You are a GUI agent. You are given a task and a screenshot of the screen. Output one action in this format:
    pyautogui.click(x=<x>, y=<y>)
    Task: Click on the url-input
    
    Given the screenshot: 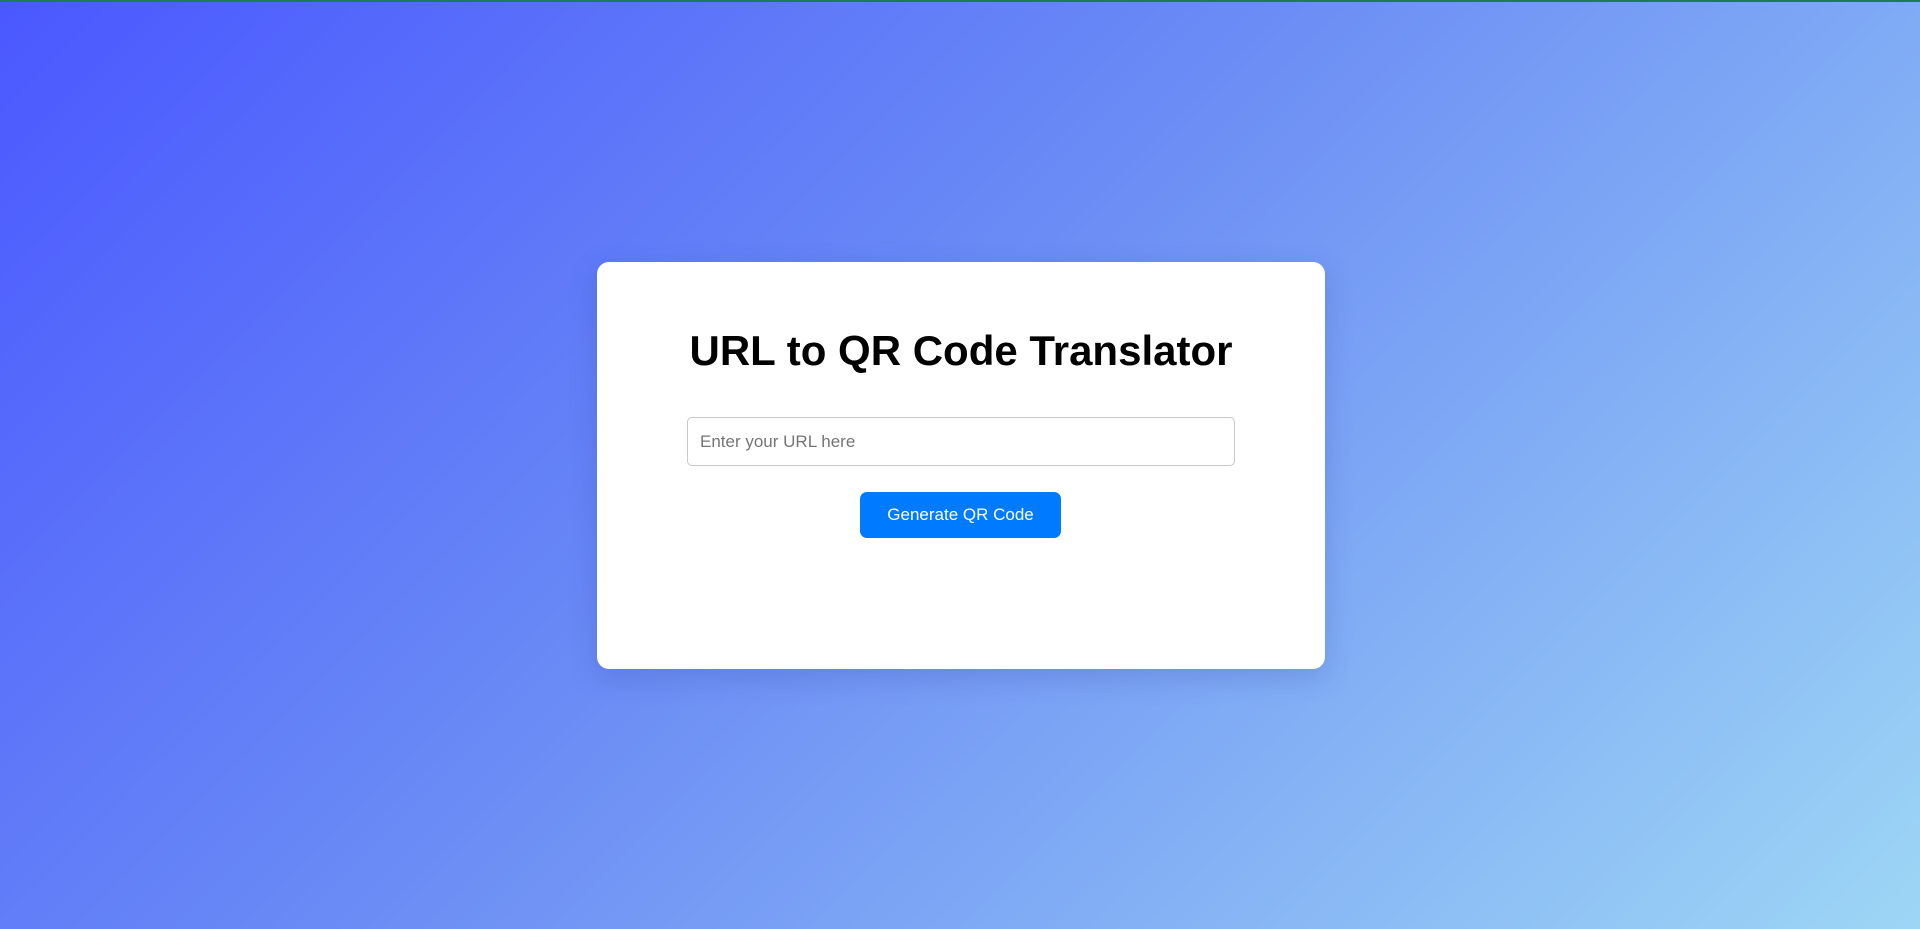 What is the action you would take?
    pyautogui.click(x=961, y=441)
    